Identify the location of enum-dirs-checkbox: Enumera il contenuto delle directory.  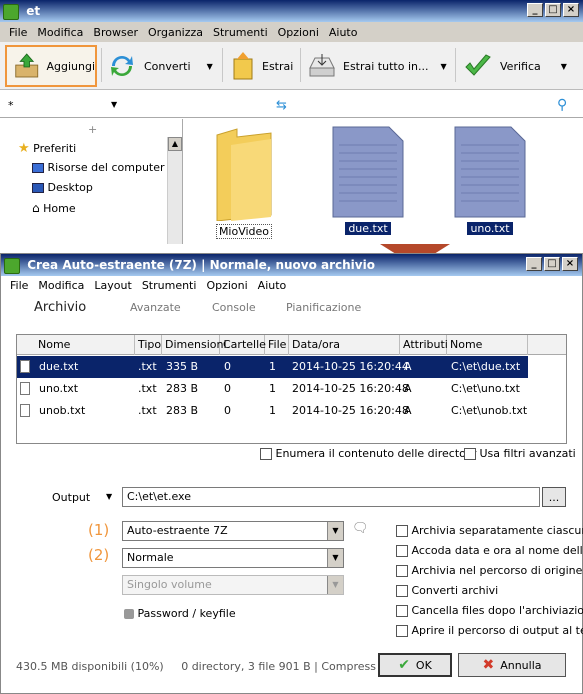
(368, 453).